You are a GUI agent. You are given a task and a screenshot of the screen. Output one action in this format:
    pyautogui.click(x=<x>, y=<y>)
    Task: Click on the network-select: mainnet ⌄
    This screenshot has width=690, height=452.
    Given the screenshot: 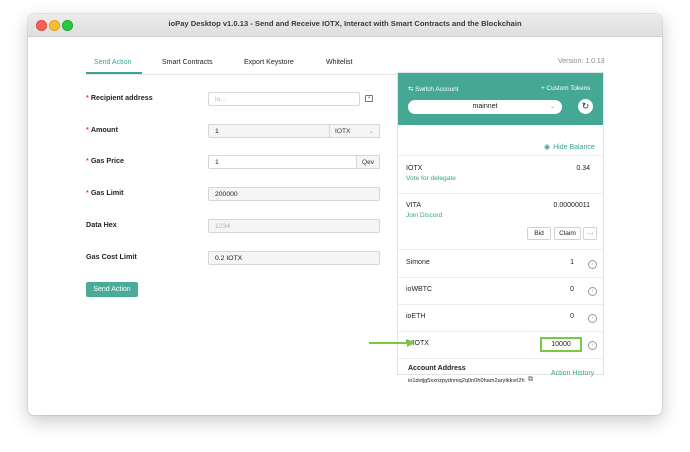 What is the action you would take?
    pyautogui.click(x=485, y=107)
    